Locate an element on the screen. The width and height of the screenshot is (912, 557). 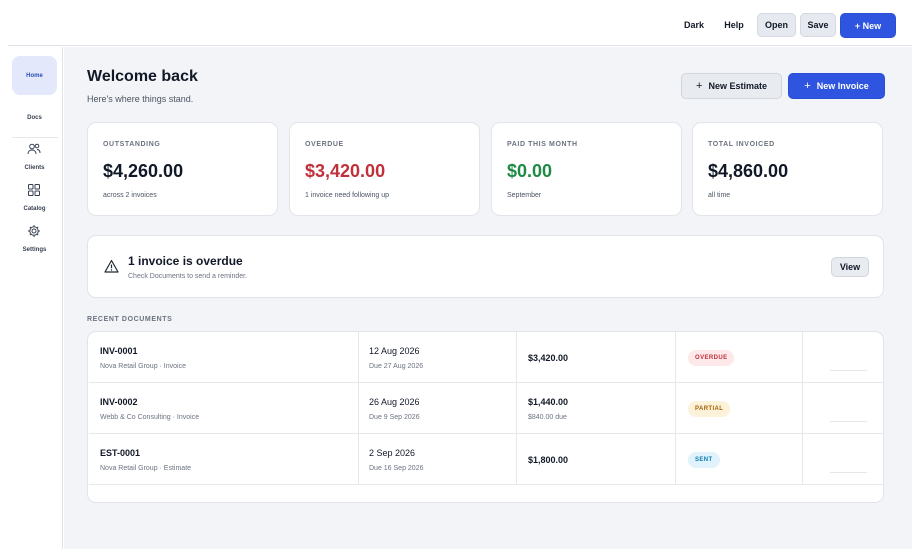
new-button: + New is located at coordinates (868, 25).